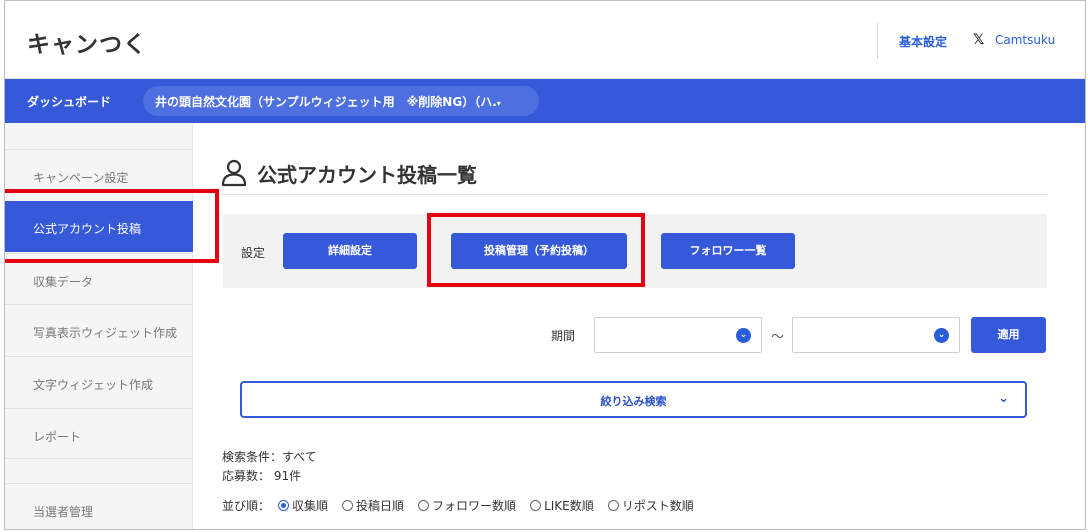  I want to click on detail-settings-button: 詳細設定, so click(350, 251).